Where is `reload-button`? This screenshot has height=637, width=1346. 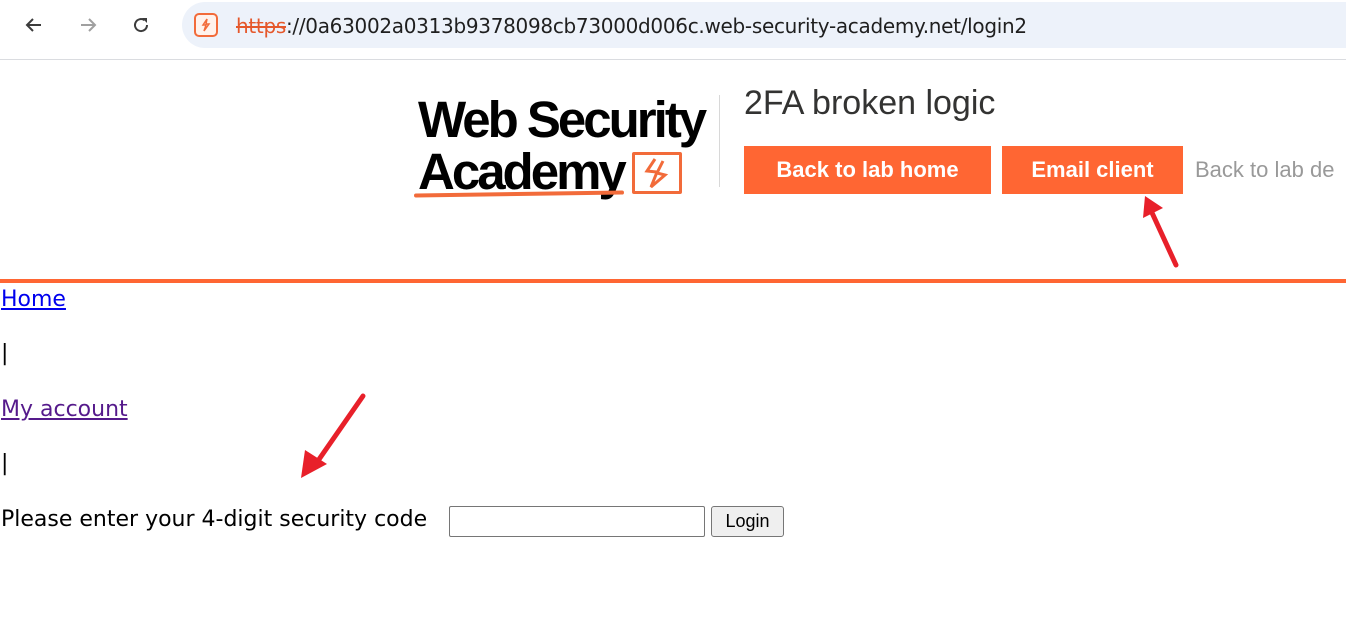
reload-button is located at coordinates (141, 25).